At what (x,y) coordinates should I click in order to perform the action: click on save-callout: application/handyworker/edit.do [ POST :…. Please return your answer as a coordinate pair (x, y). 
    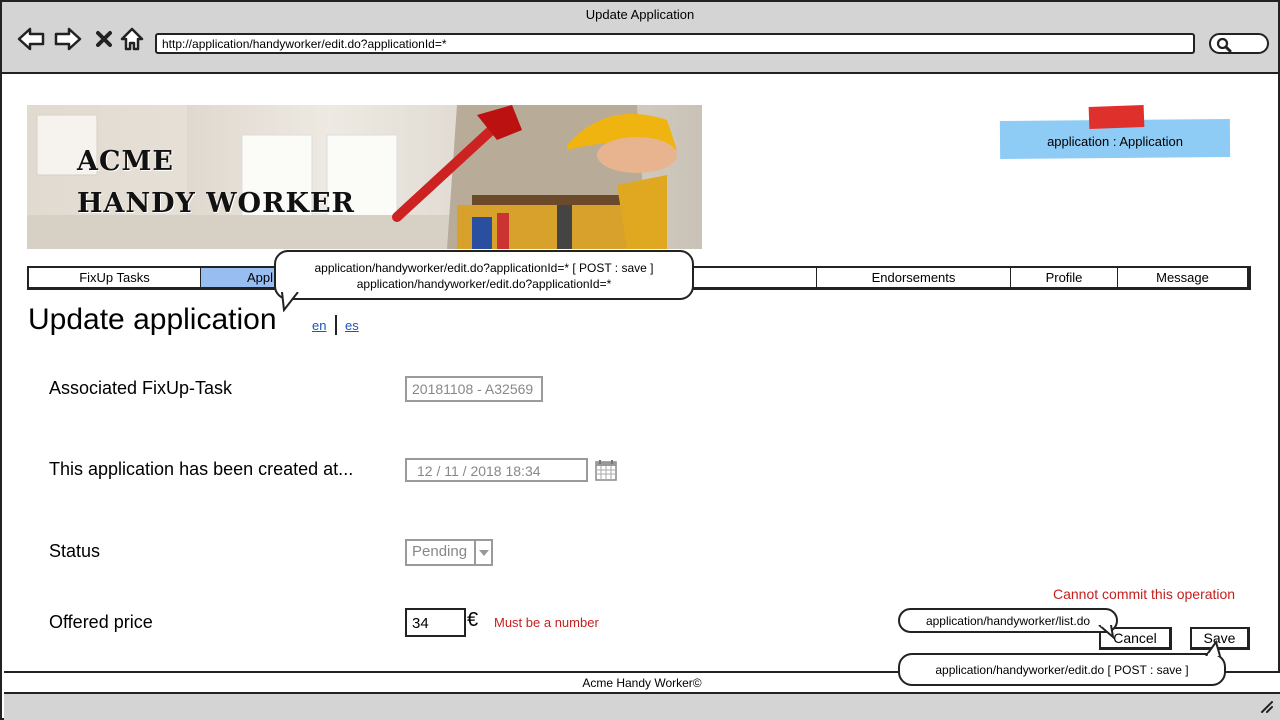
    Looking at the image, I should click on (1062, 669).